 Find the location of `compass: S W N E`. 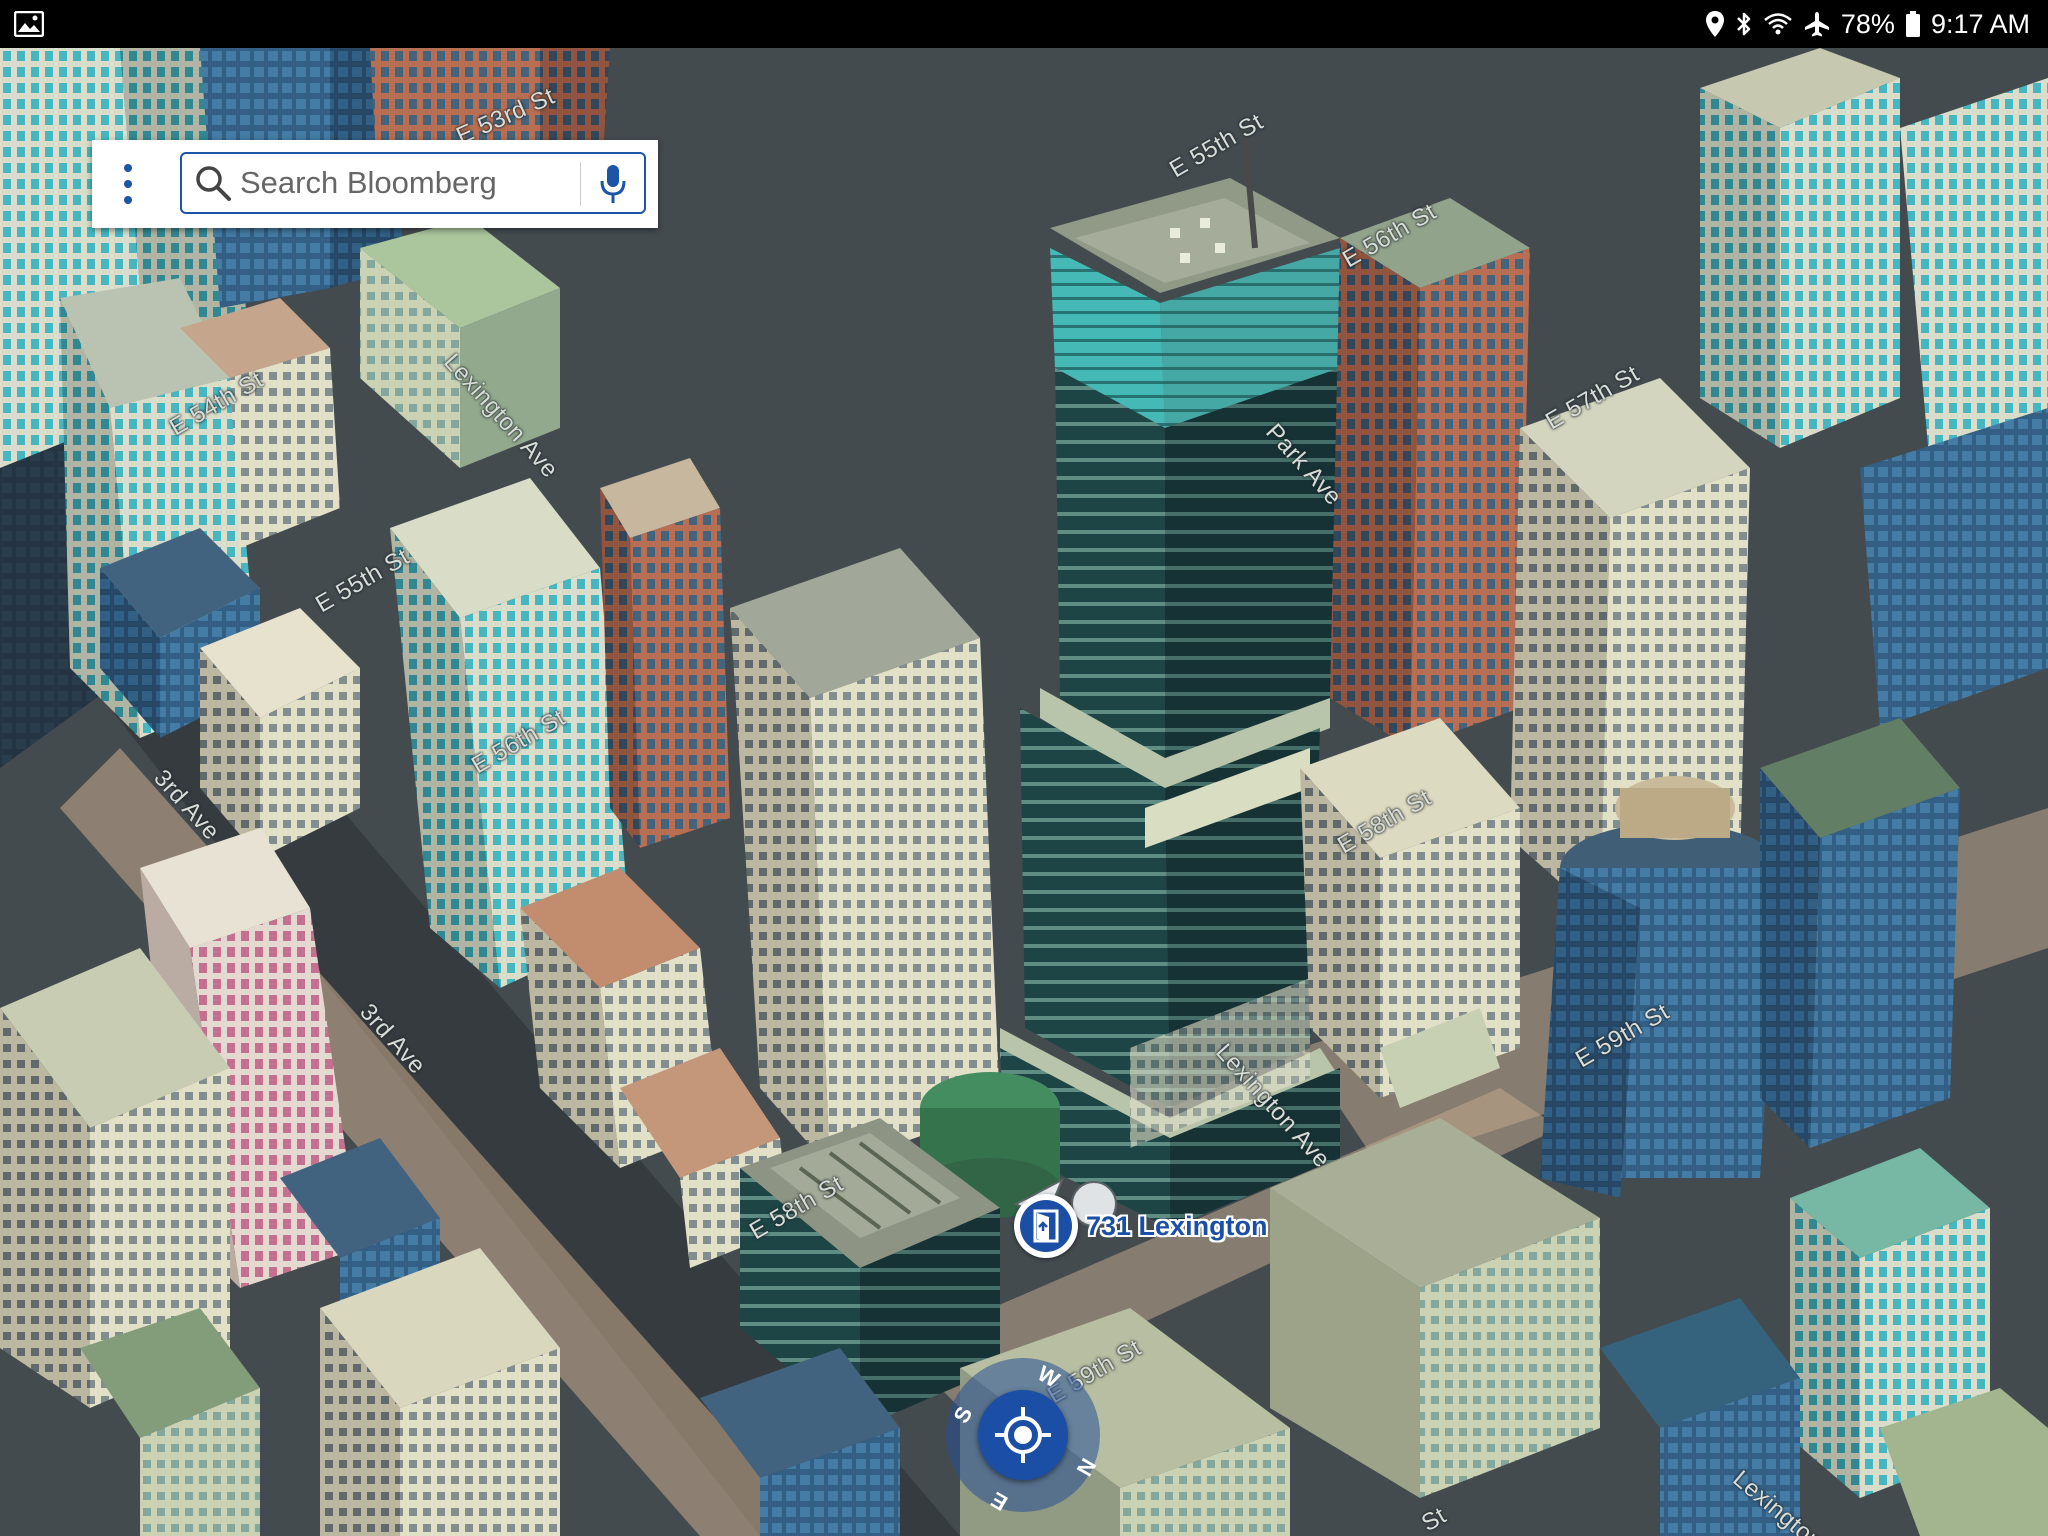

compass: S W N E is located at coordinates (1023, 1437).